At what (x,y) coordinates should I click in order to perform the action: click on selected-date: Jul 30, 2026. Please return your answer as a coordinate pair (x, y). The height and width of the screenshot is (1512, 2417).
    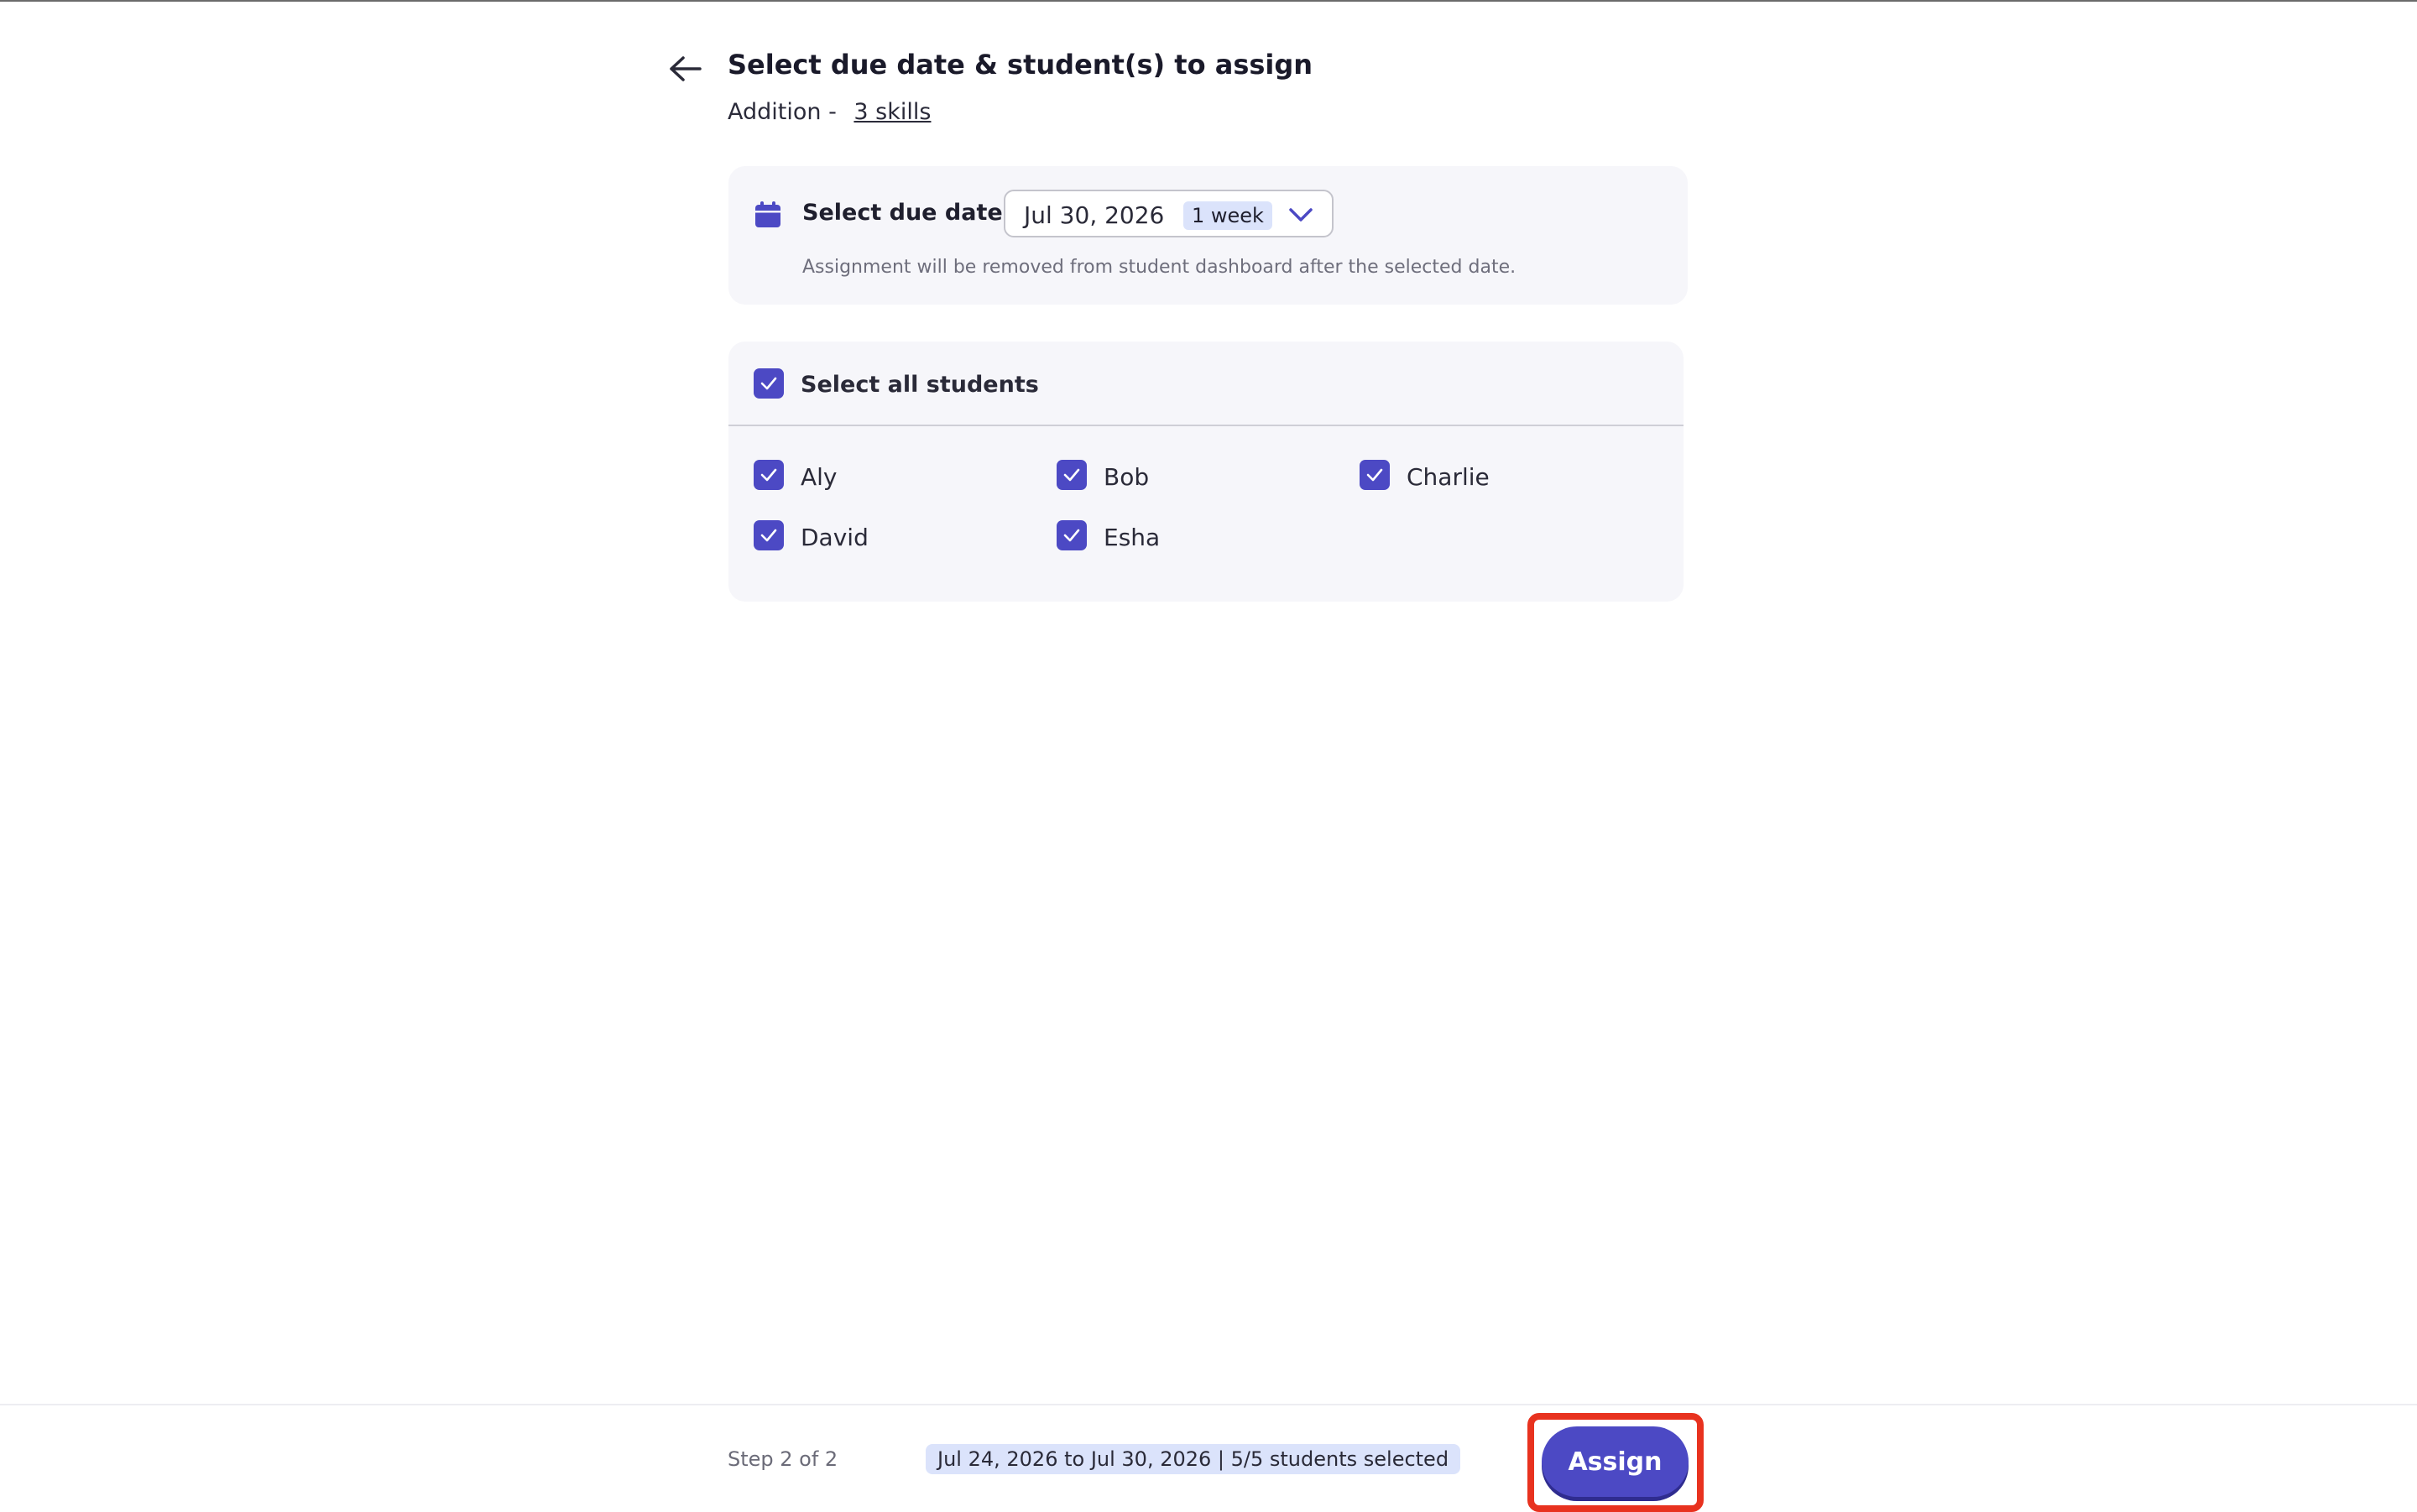
    Looking at the image, I should click on (1094, 215).